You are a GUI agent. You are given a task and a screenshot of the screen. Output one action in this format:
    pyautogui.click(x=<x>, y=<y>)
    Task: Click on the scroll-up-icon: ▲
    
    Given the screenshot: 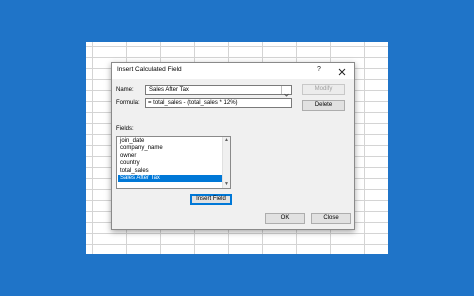 What is the action you would take?
    pyautogui.click(x=226, y=140)
    